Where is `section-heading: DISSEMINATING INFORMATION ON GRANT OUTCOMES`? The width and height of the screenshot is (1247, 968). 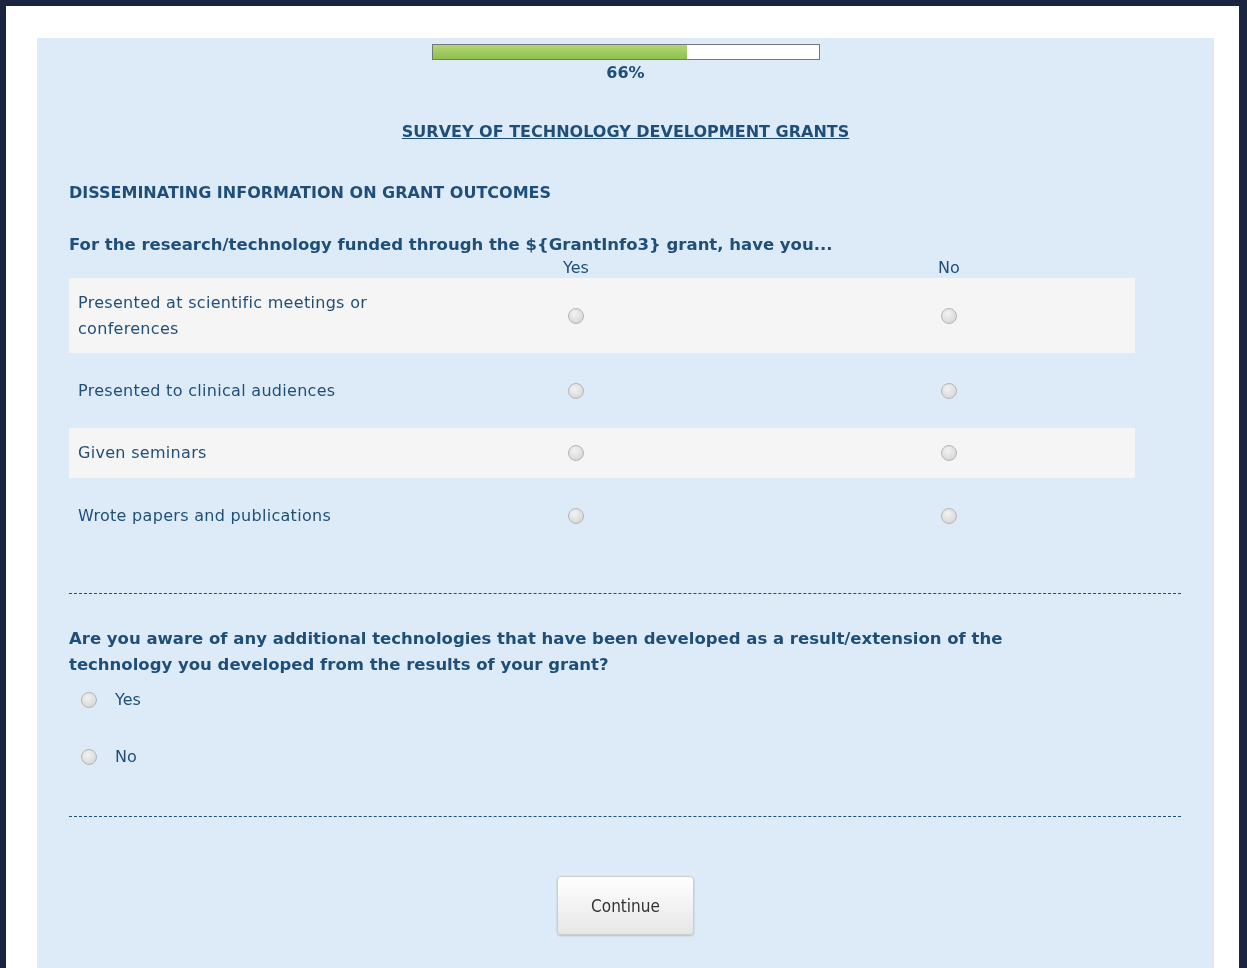
section-heading: DISSEMINATING INFORMATION ON GRANT OUTCOMES is located at coordinates (311, 192).